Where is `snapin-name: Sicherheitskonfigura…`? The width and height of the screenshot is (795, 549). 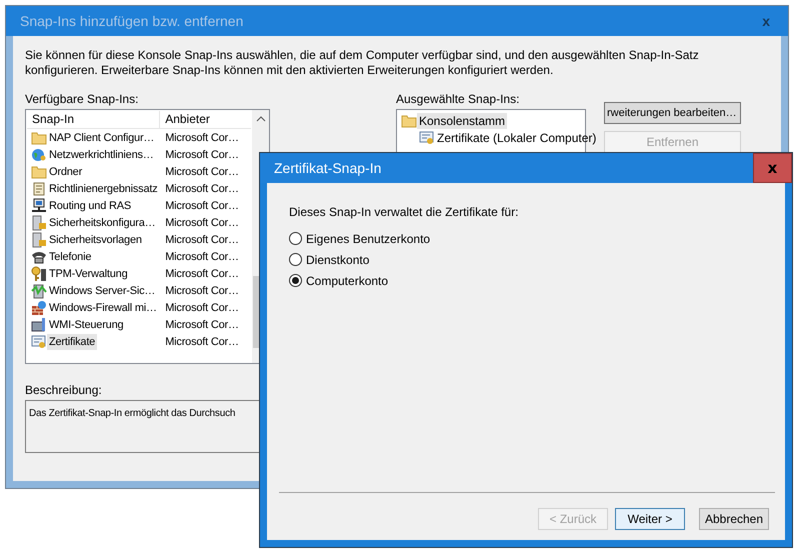
snapin-name: Sicherheitskonfigura… is located at coordinates (102, 222).